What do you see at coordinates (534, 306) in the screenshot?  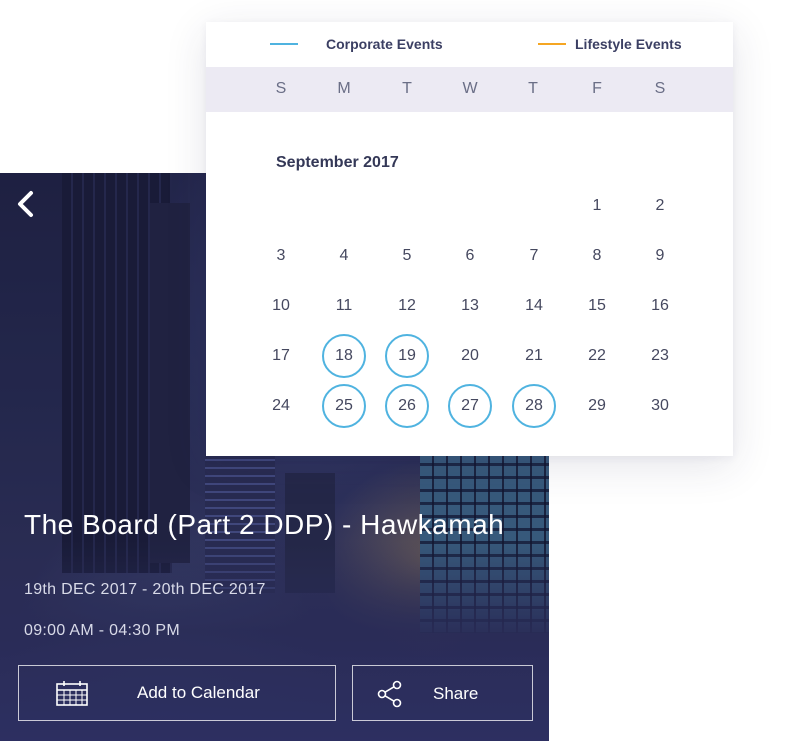 I see `calendar-day-14: 14` at bounding box center [534, 306].